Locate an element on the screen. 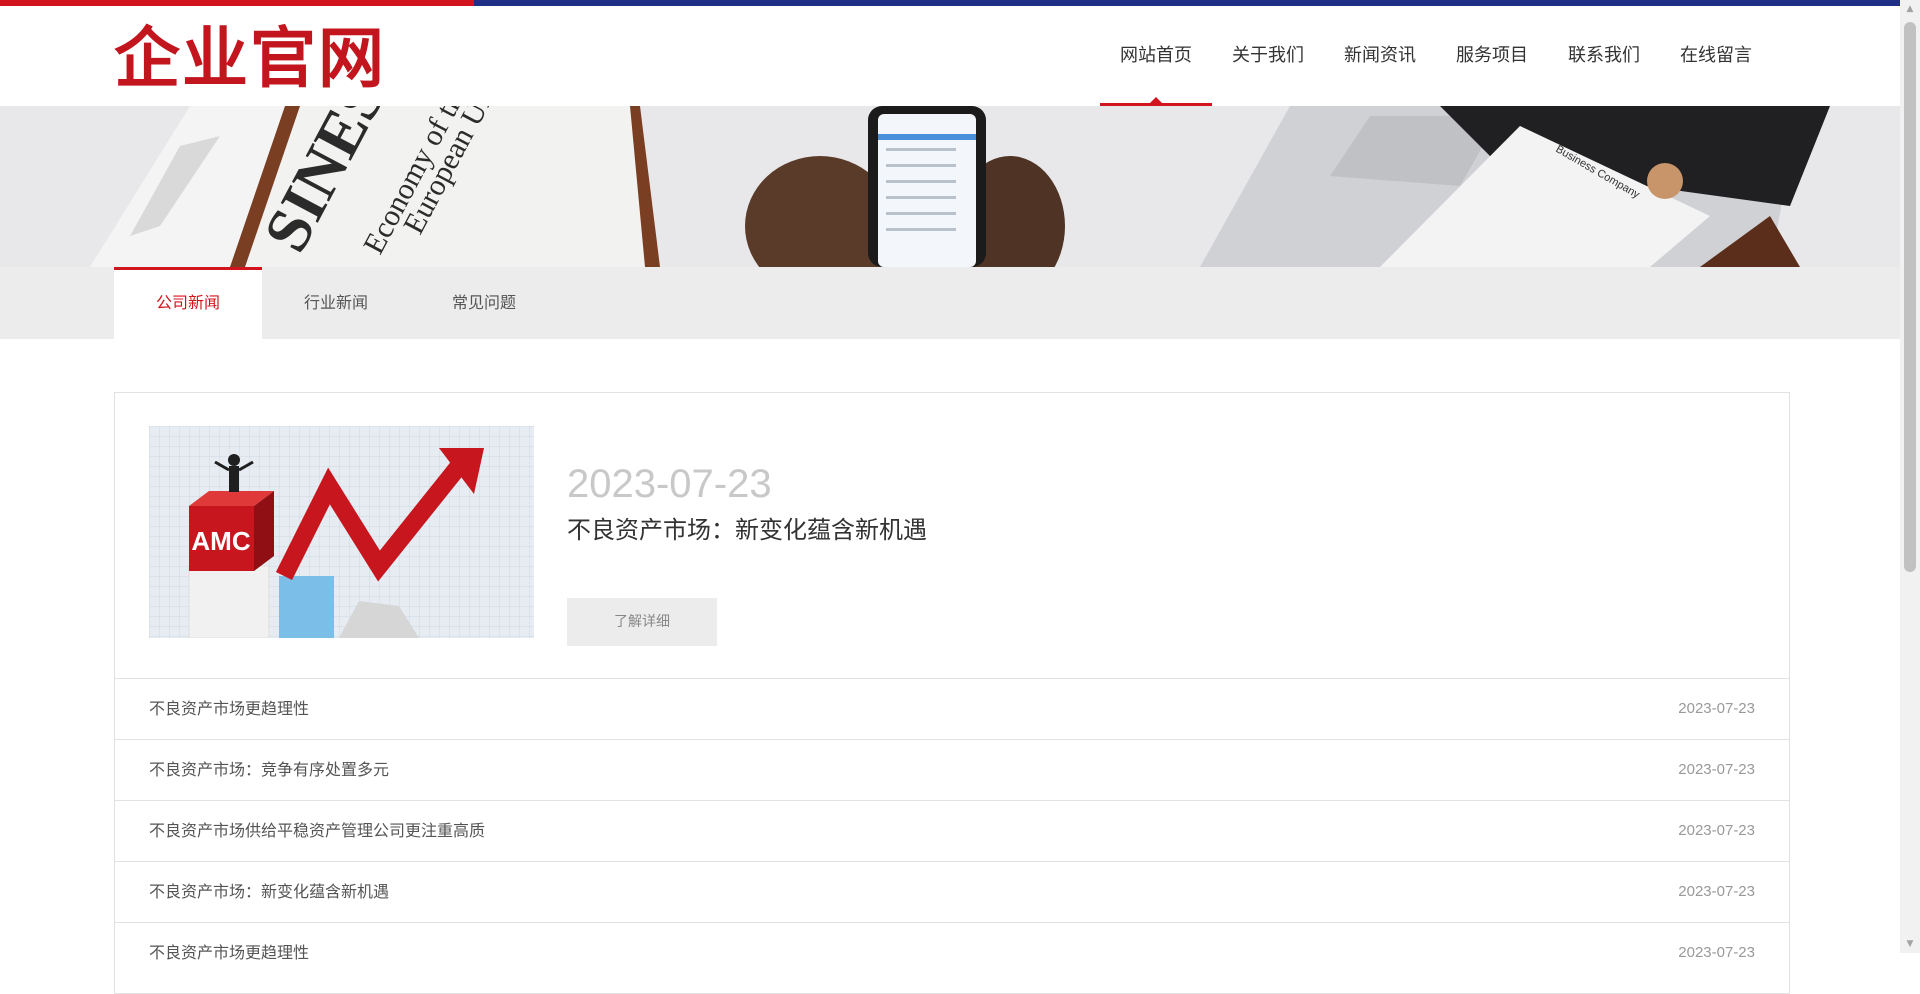 The width and height of the screenshot is (1920, 994). page-scrollbar: ▲ ▼ is located at coordinates (1910, 476).